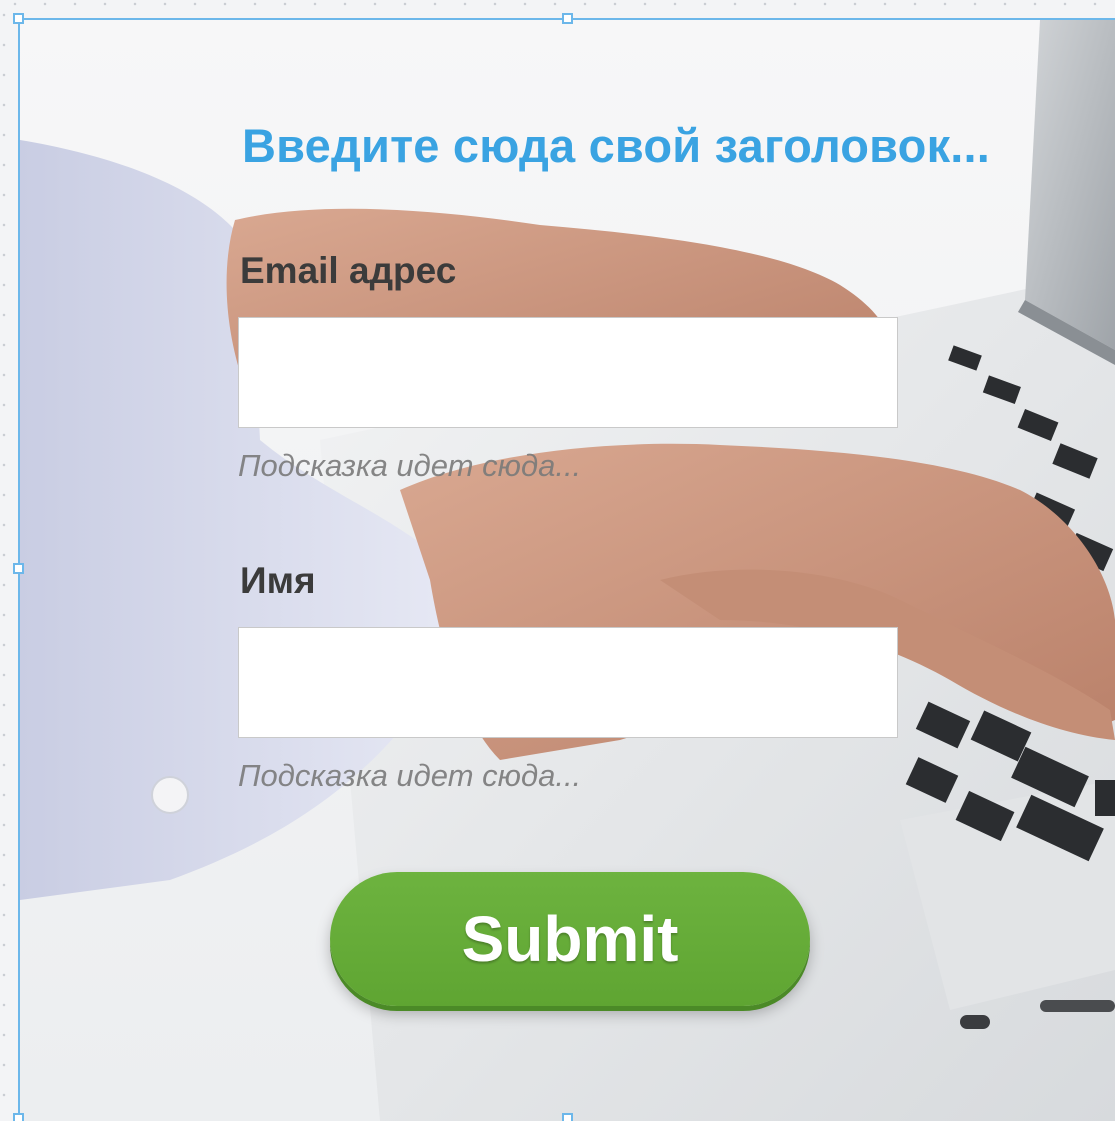  Describe the element at coordinates (567, 1117) in the screenshot. I see `resize-handle-bottom` at that location.